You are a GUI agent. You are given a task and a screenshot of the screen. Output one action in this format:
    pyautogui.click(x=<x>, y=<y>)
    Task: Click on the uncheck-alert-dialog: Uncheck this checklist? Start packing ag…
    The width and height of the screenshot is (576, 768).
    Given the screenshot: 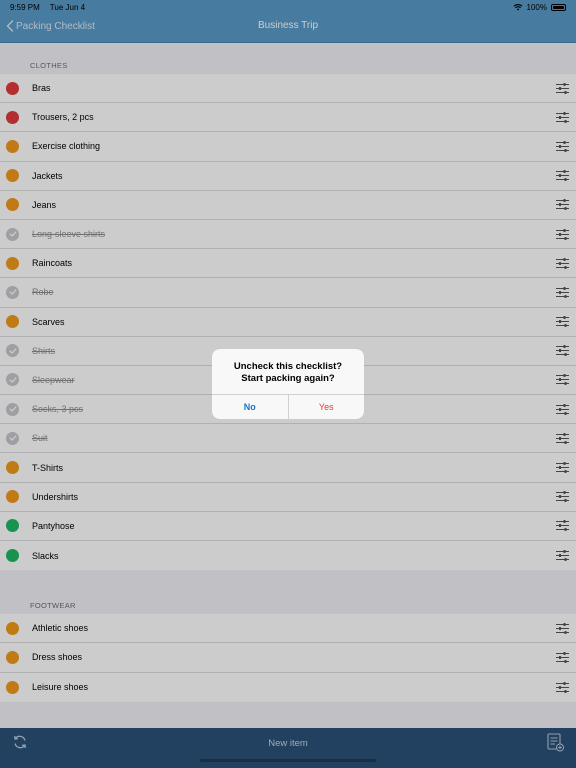 What is the action you would take?
    pyautogui.click(x=288, y=384)
    